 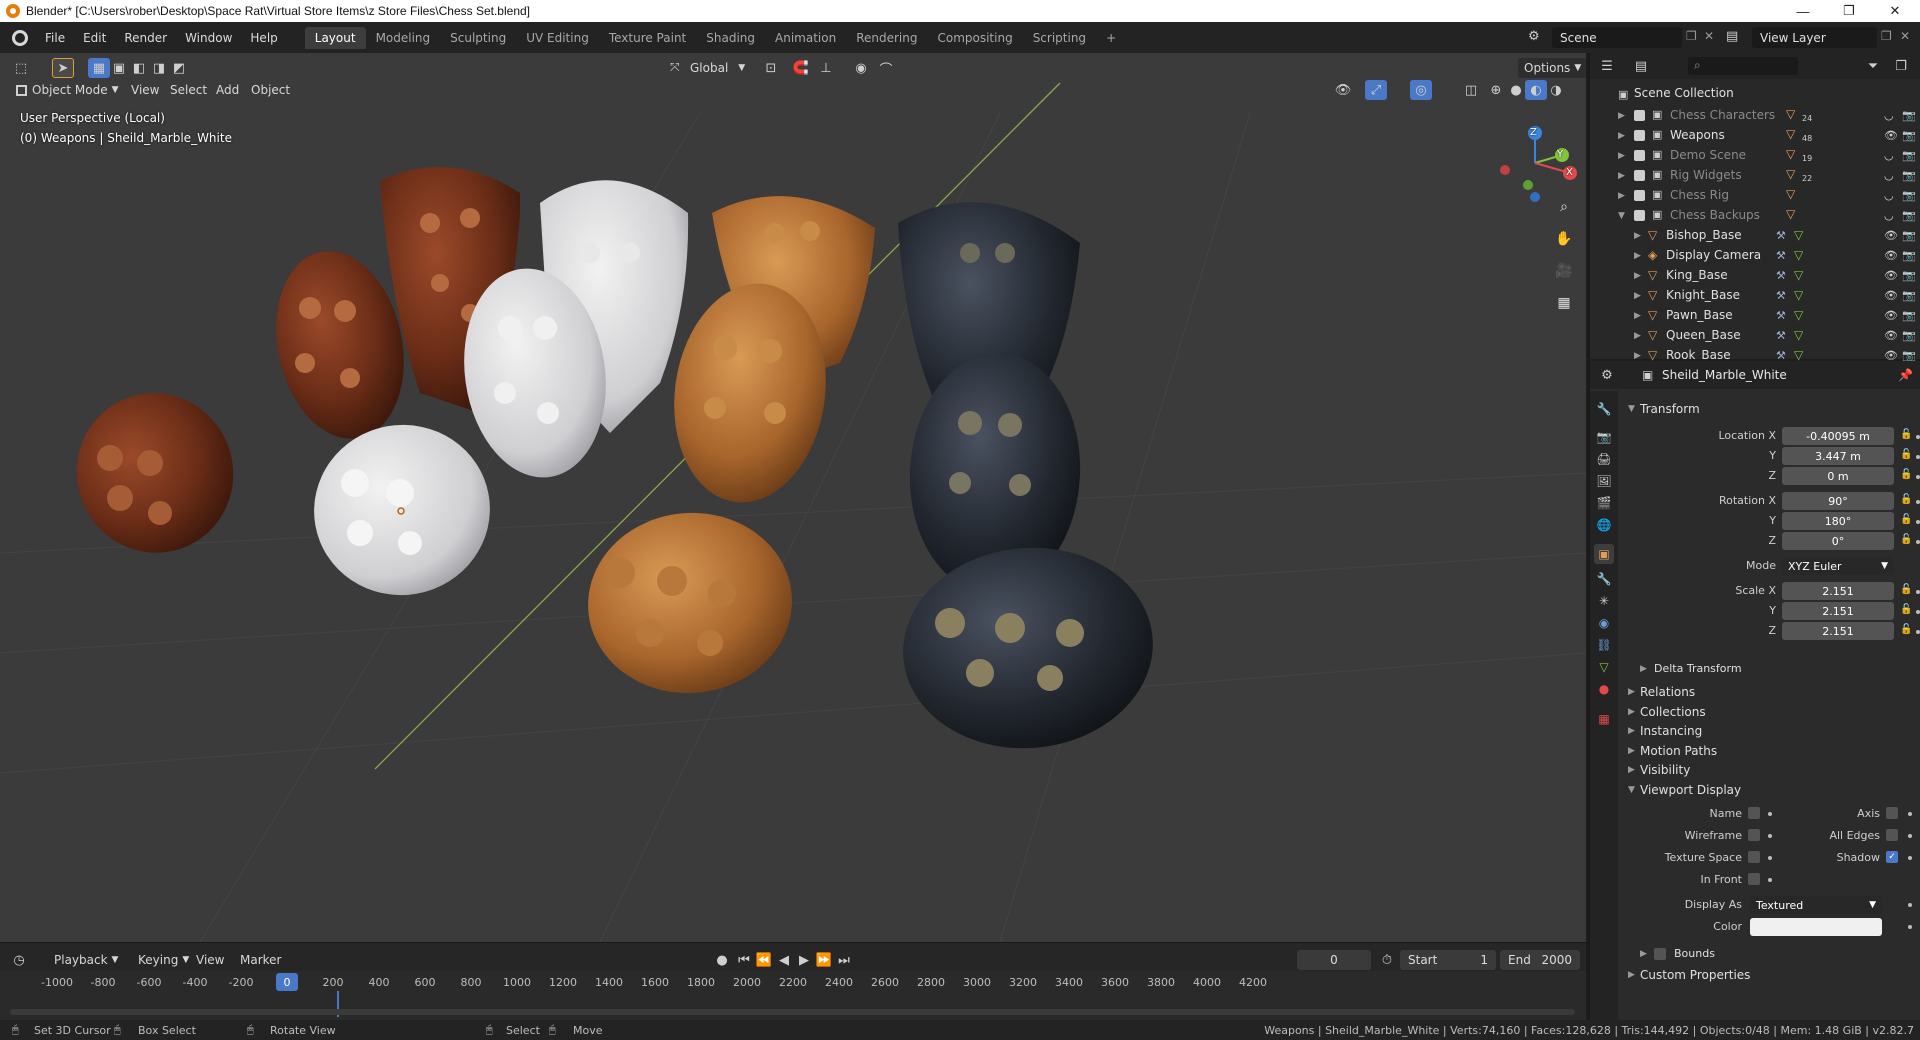 I want to click on view-layer-selector: View Layer, so click(x=1814, y=37).